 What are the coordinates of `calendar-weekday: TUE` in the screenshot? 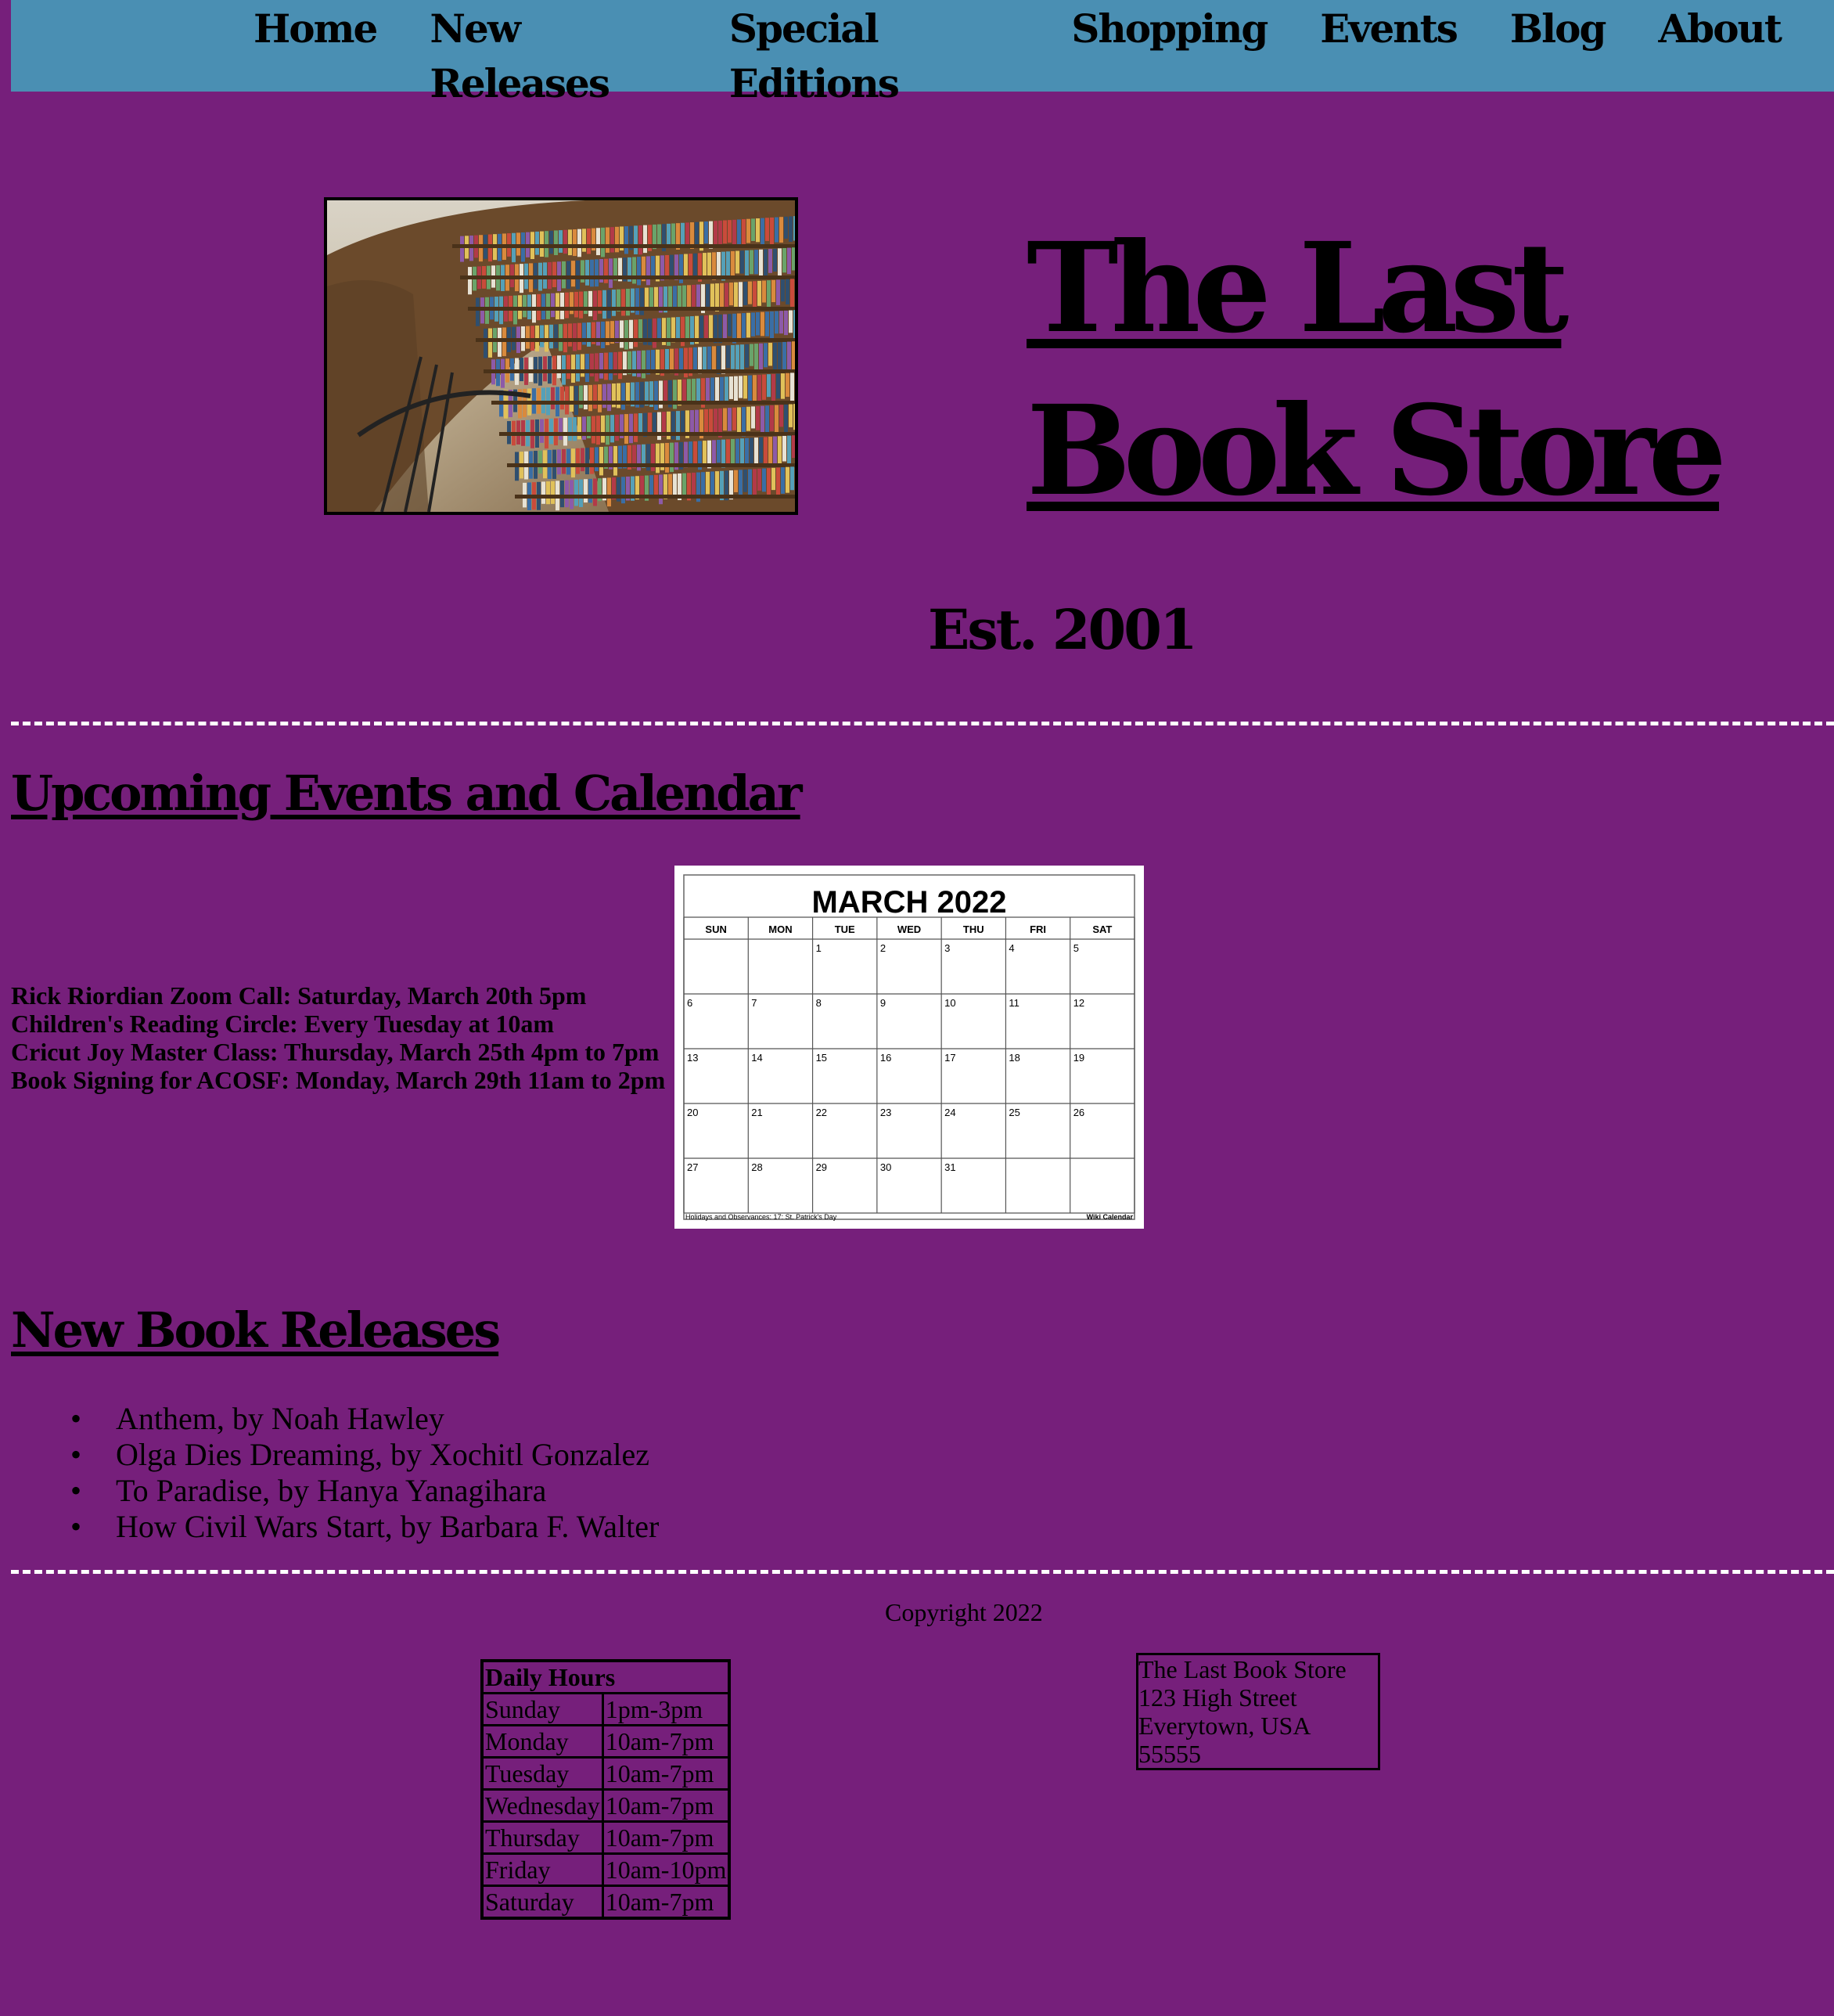 It's located at (845, 929).